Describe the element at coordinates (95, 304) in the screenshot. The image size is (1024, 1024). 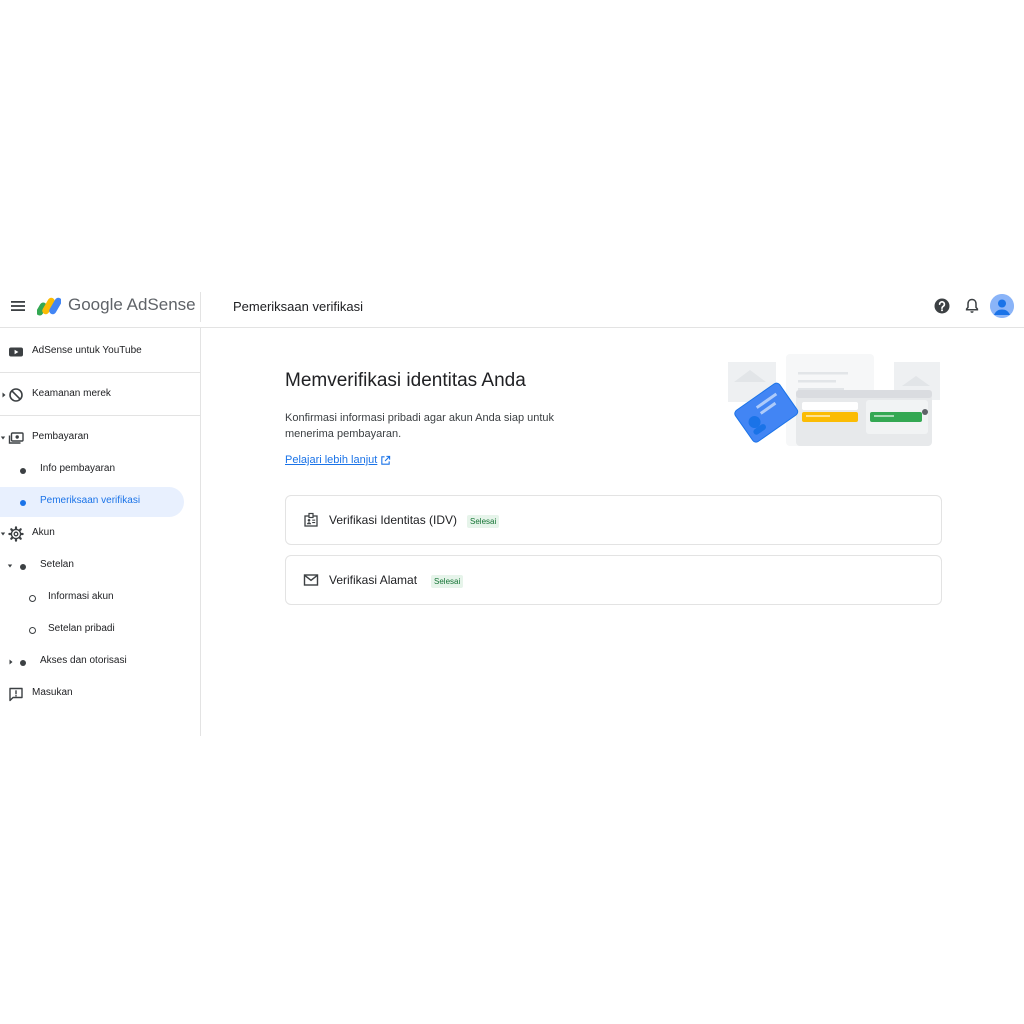
I see `brand-google: Google` at that location.